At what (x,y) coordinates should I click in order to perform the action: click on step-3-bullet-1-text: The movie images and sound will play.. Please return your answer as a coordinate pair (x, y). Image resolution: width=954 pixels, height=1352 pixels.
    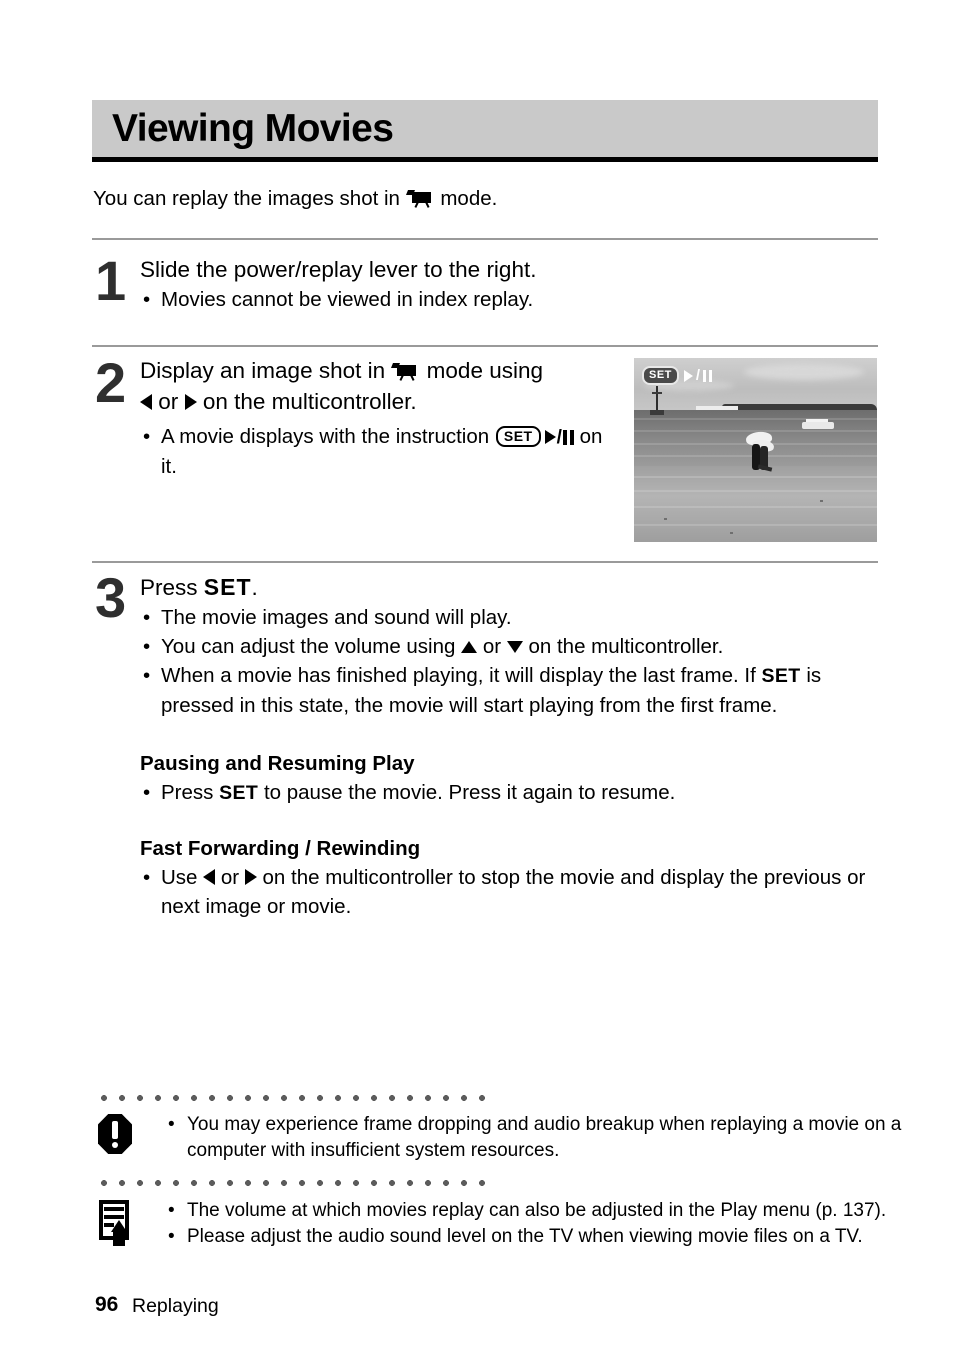
    Looking at the image, I should click on (336, 617).